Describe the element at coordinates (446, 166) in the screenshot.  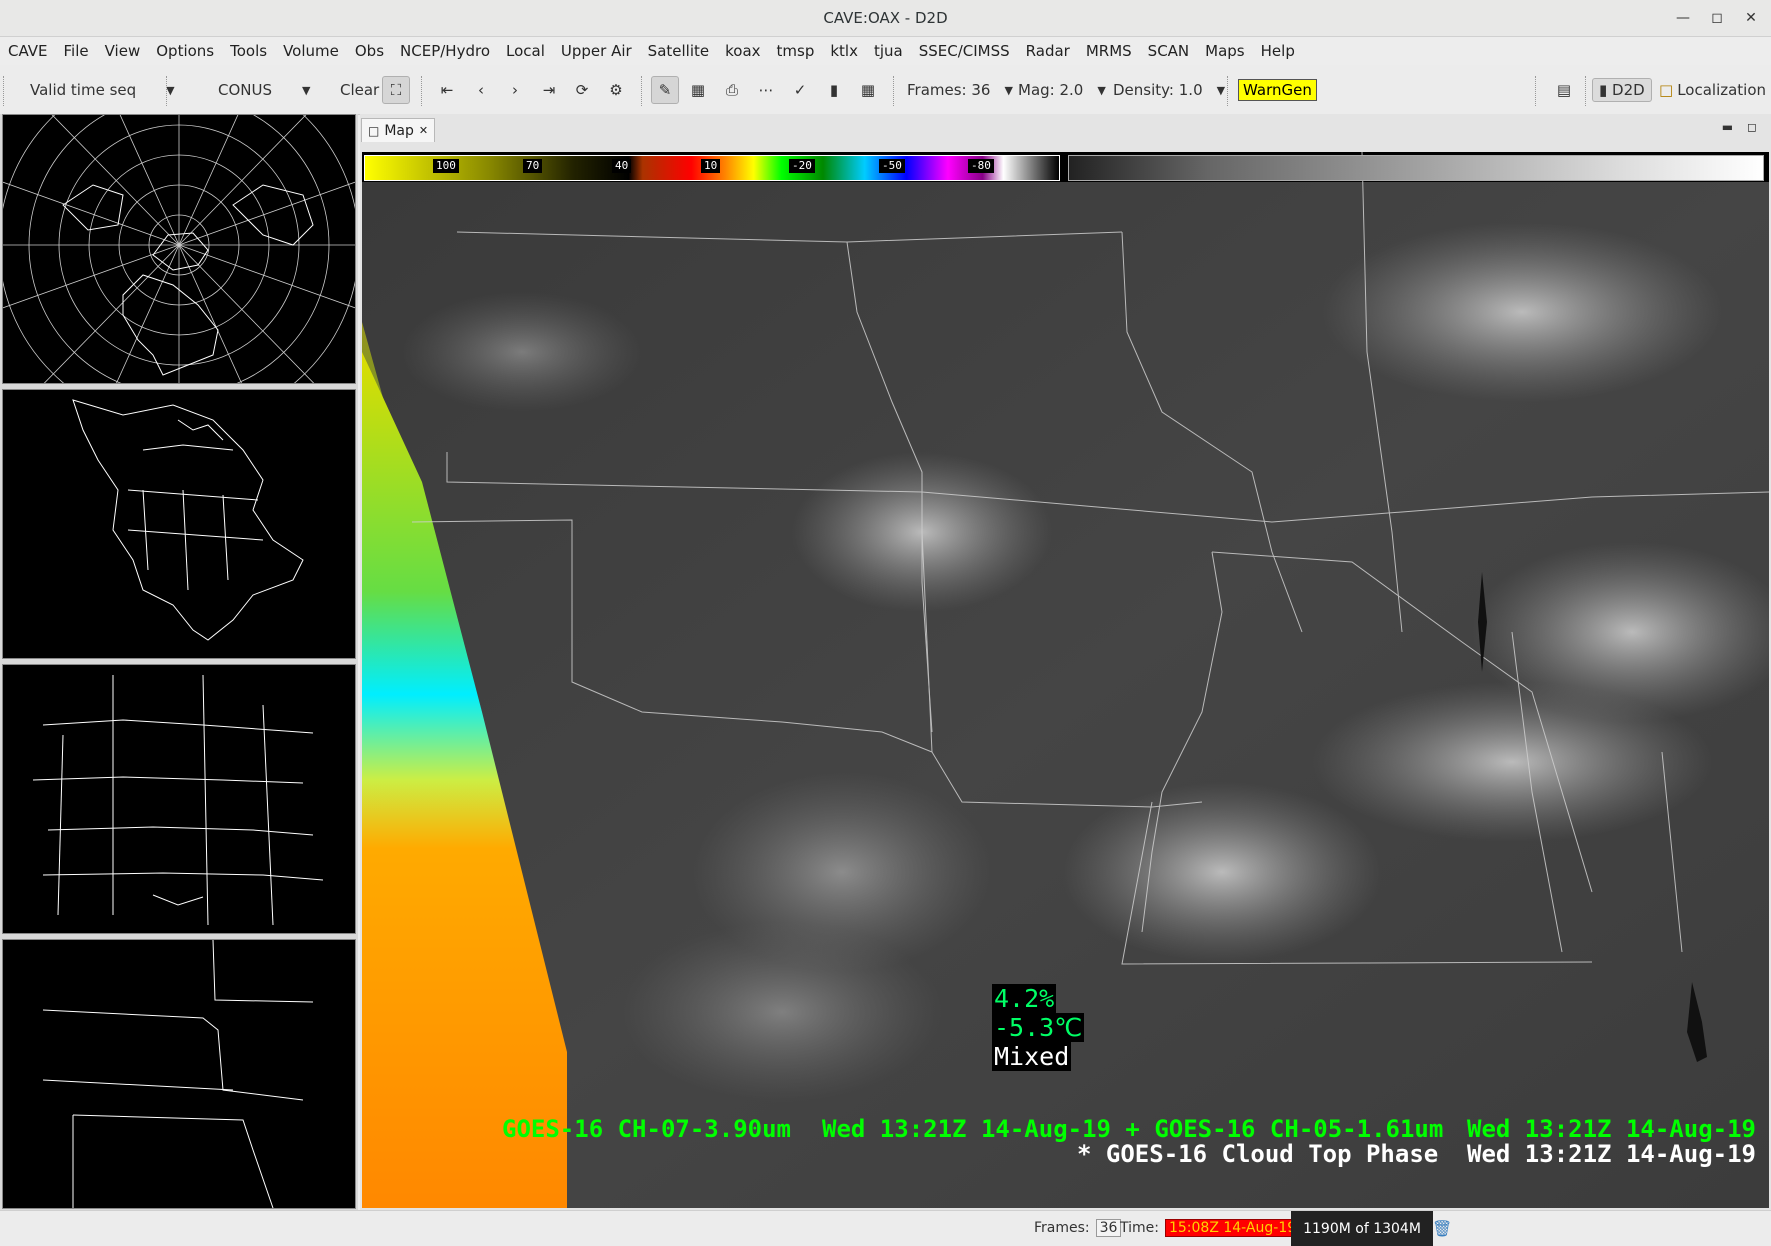
I see `colorbar-tick: 100` at that location.